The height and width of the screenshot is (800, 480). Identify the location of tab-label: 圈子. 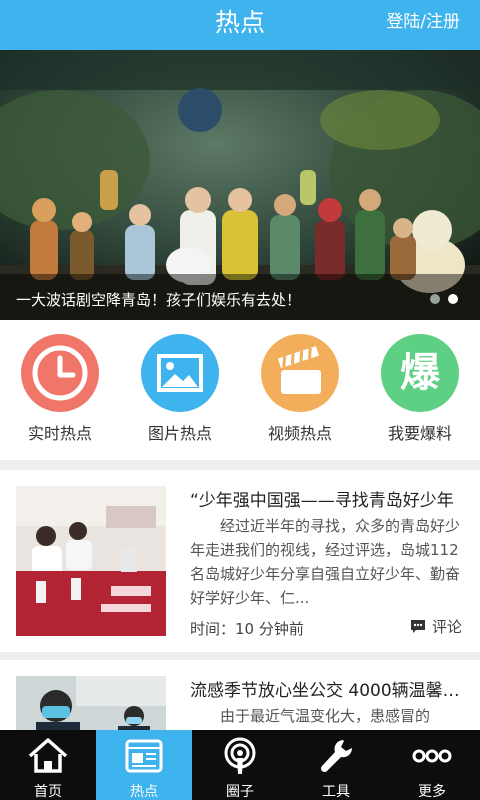
(240, 792).